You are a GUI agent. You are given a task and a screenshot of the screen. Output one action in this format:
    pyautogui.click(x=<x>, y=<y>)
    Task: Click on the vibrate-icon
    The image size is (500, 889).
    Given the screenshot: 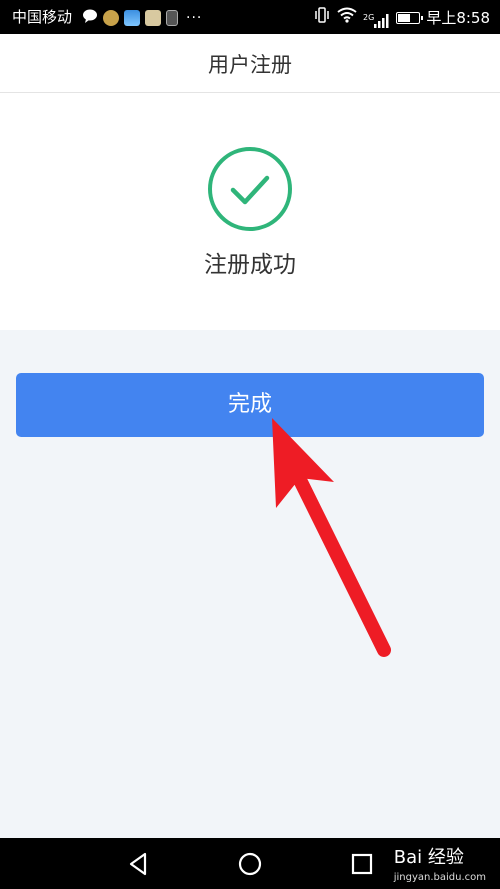 What is the action you would take?
    pyautogui.click(x=322, y=17)
    